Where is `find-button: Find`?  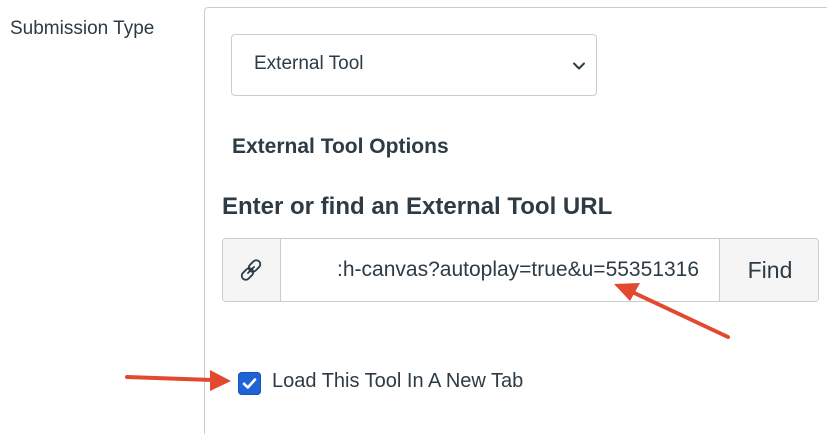
find-button: Find is located at coordinates (768, 270).